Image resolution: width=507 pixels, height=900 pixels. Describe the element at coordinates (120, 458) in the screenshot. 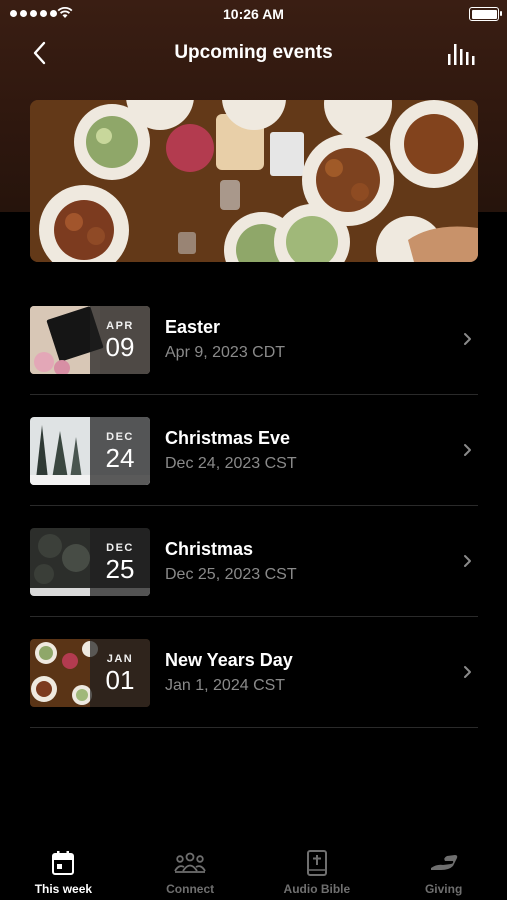

I see `event-day: 24` at that location.